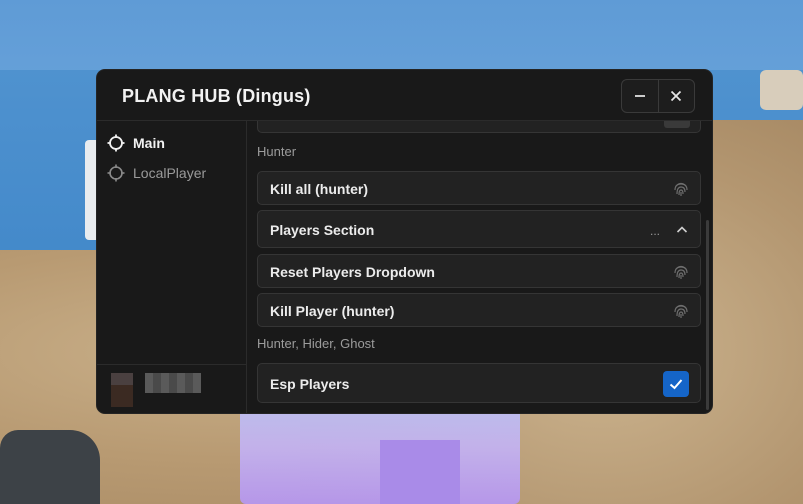 The width and height of the screenshot is (803, 504). What do you see at coordinates (420, 472) in the screenshot?
I see `player-character` at bounding box center [420, 472].